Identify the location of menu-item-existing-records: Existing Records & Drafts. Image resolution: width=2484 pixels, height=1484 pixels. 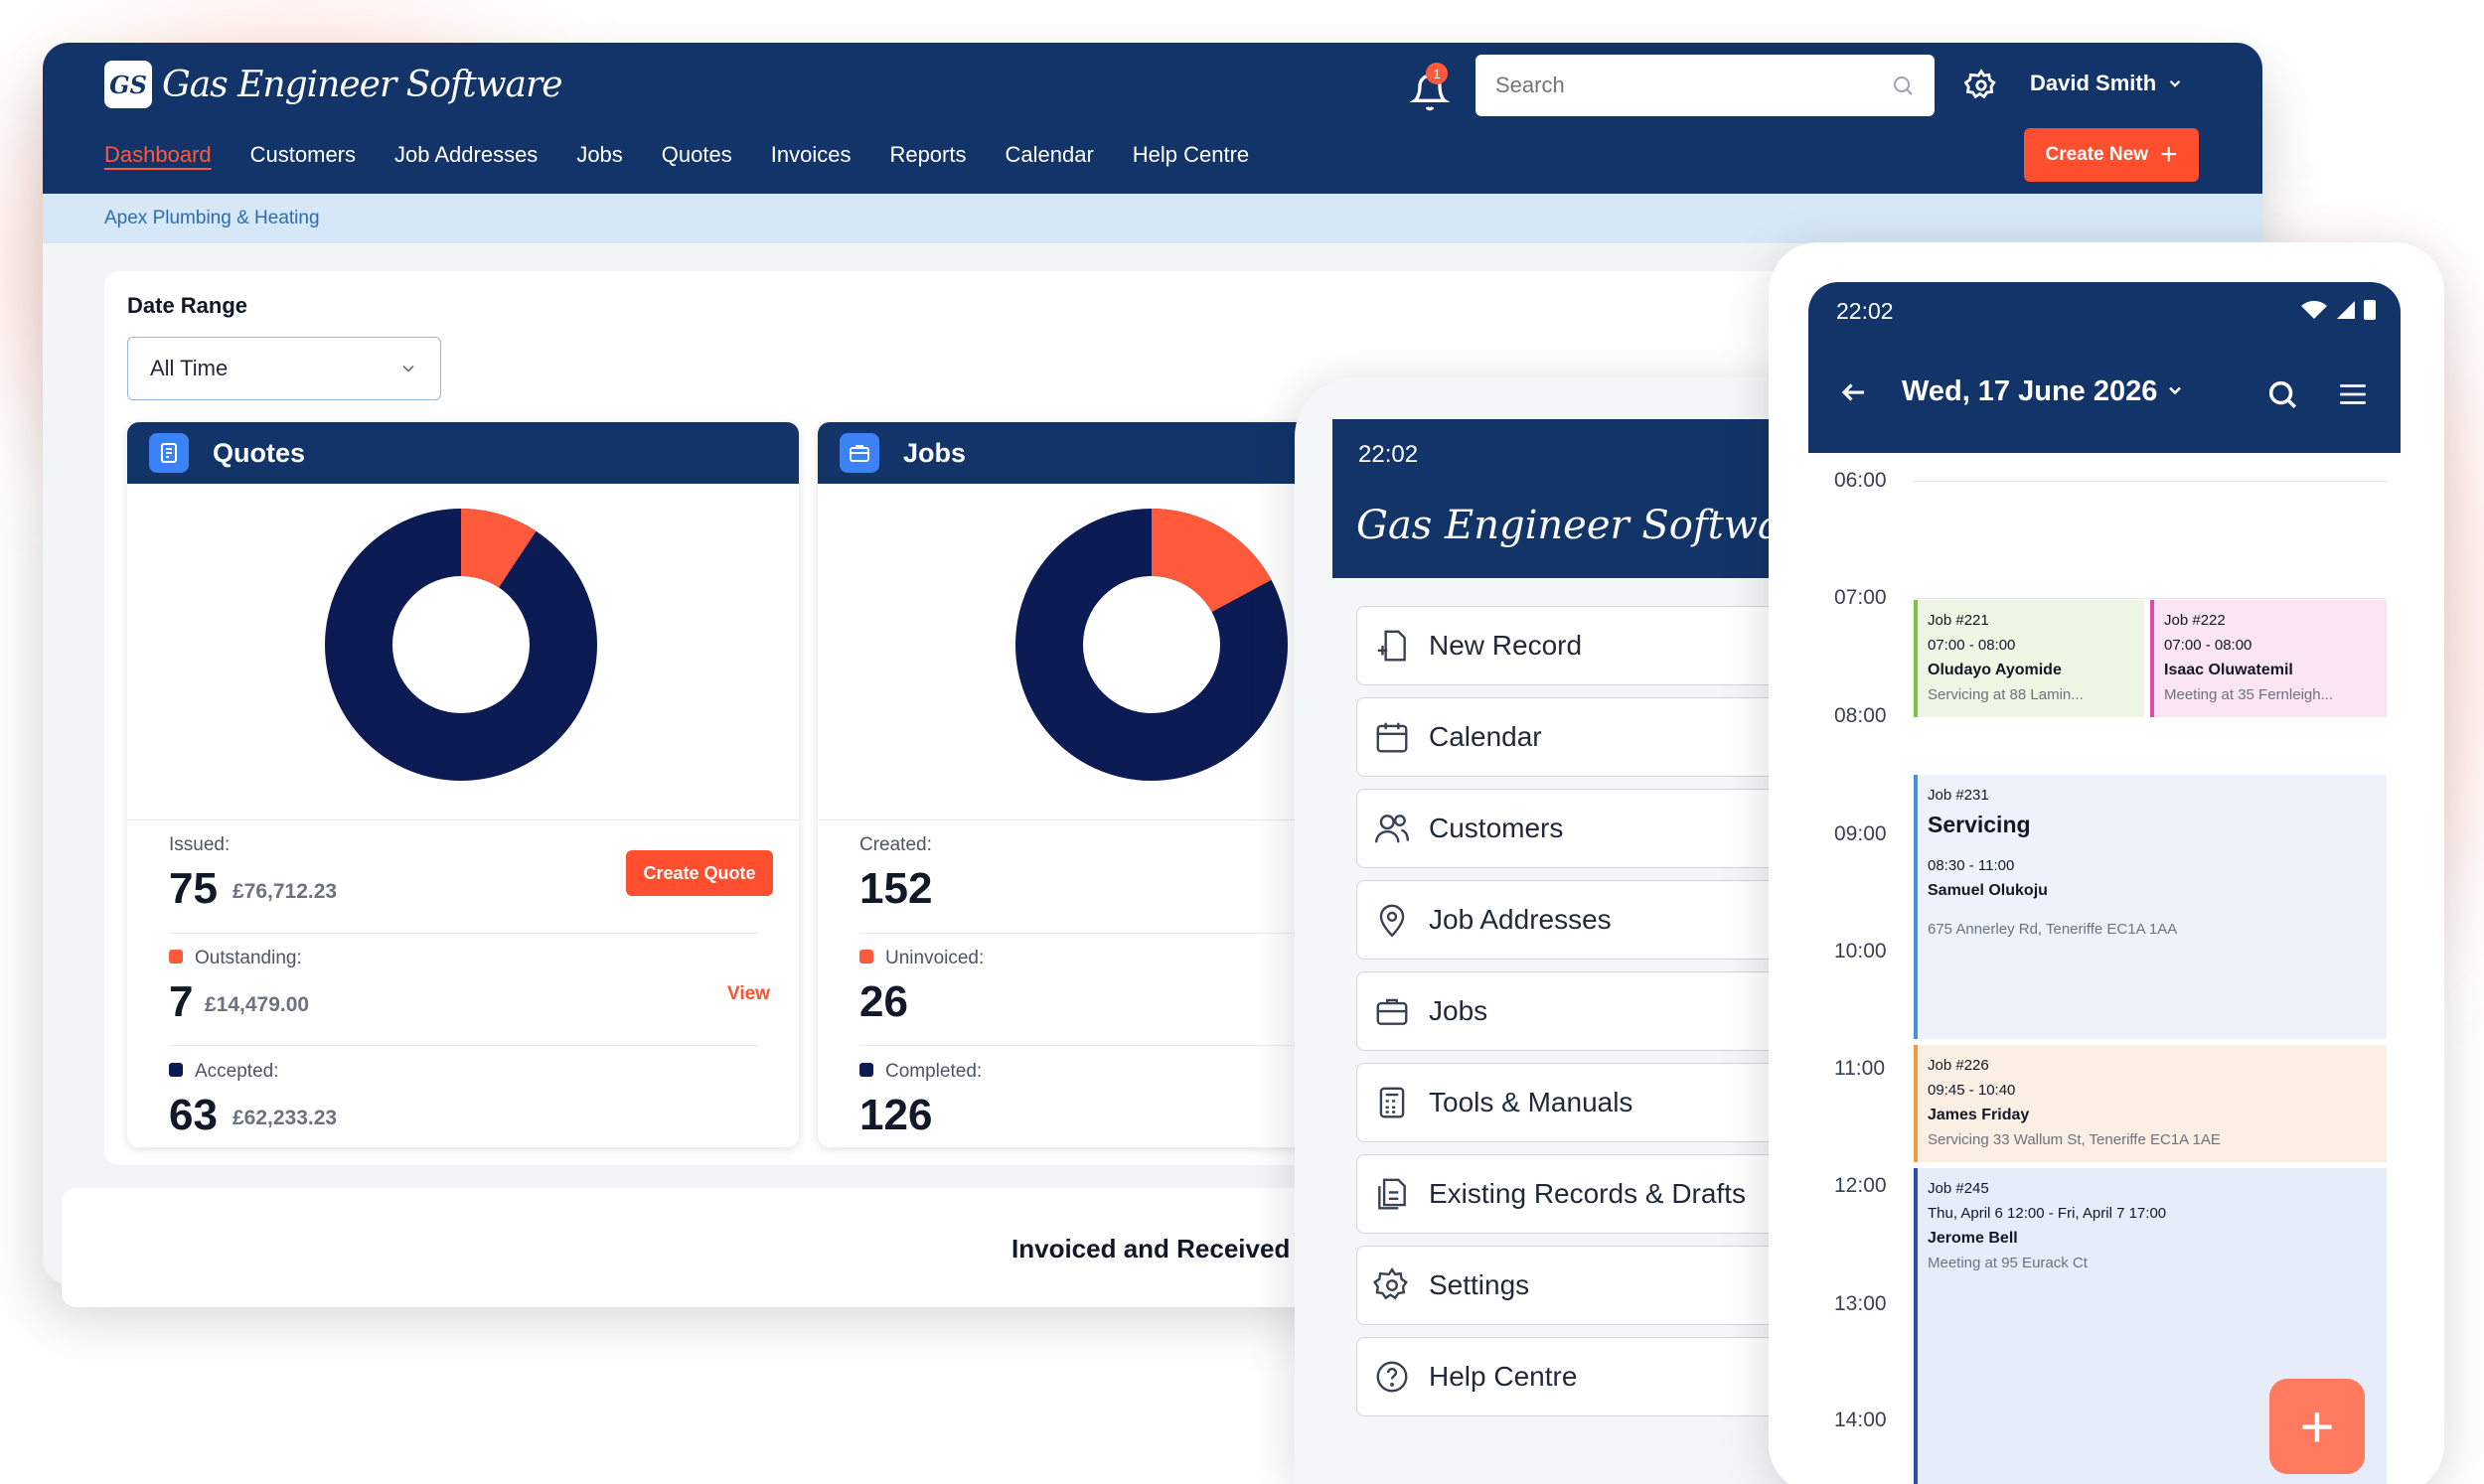
(1594, 1194).